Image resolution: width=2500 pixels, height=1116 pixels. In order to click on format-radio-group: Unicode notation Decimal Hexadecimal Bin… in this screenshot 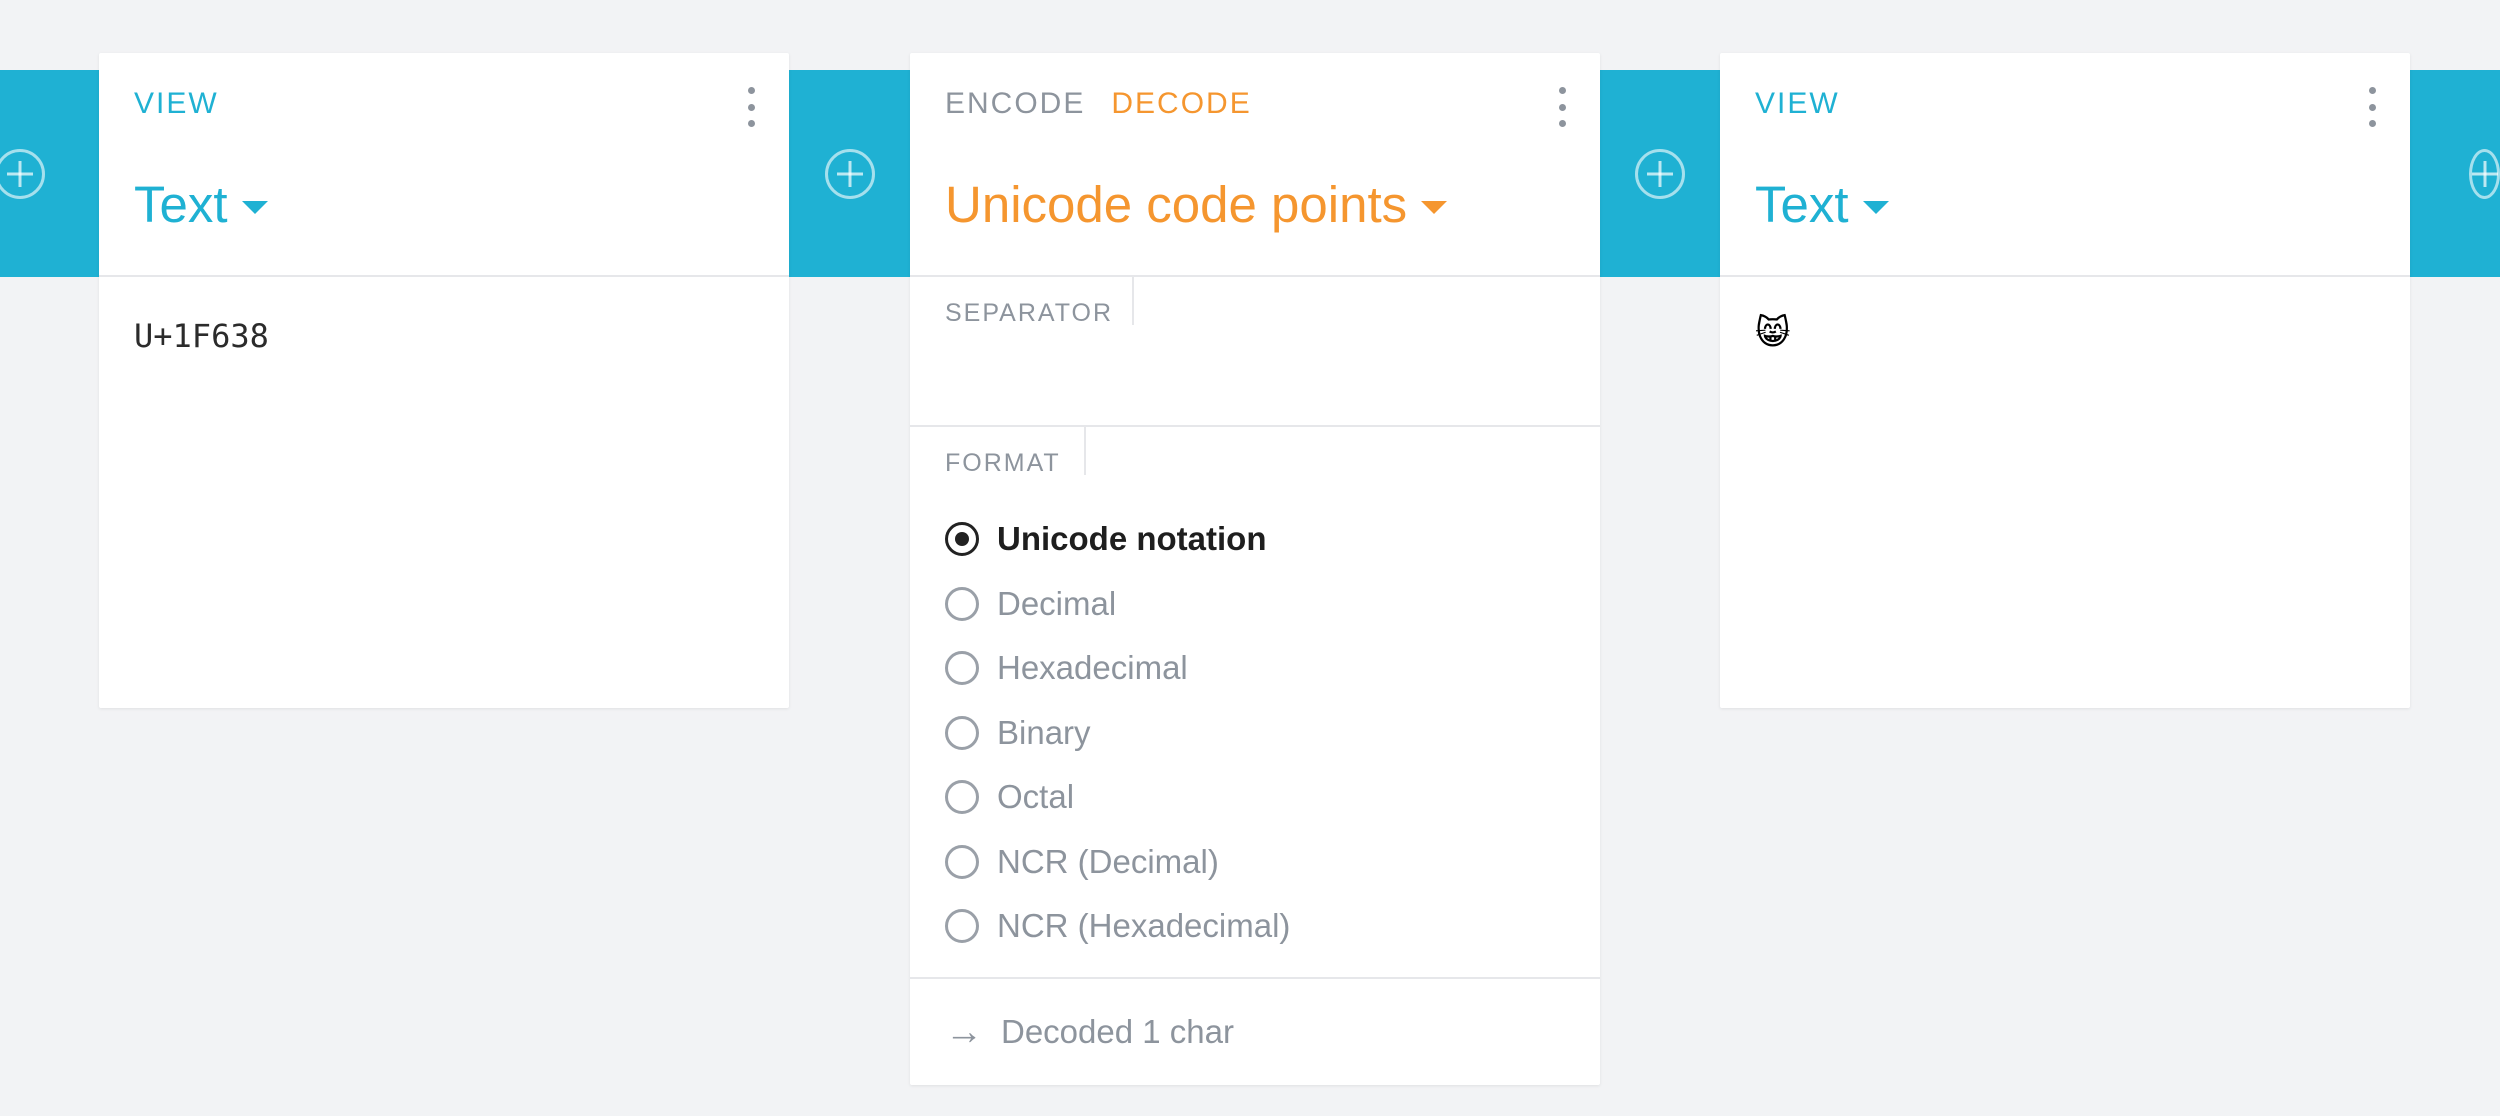, I will do `click(1117, 733)`.